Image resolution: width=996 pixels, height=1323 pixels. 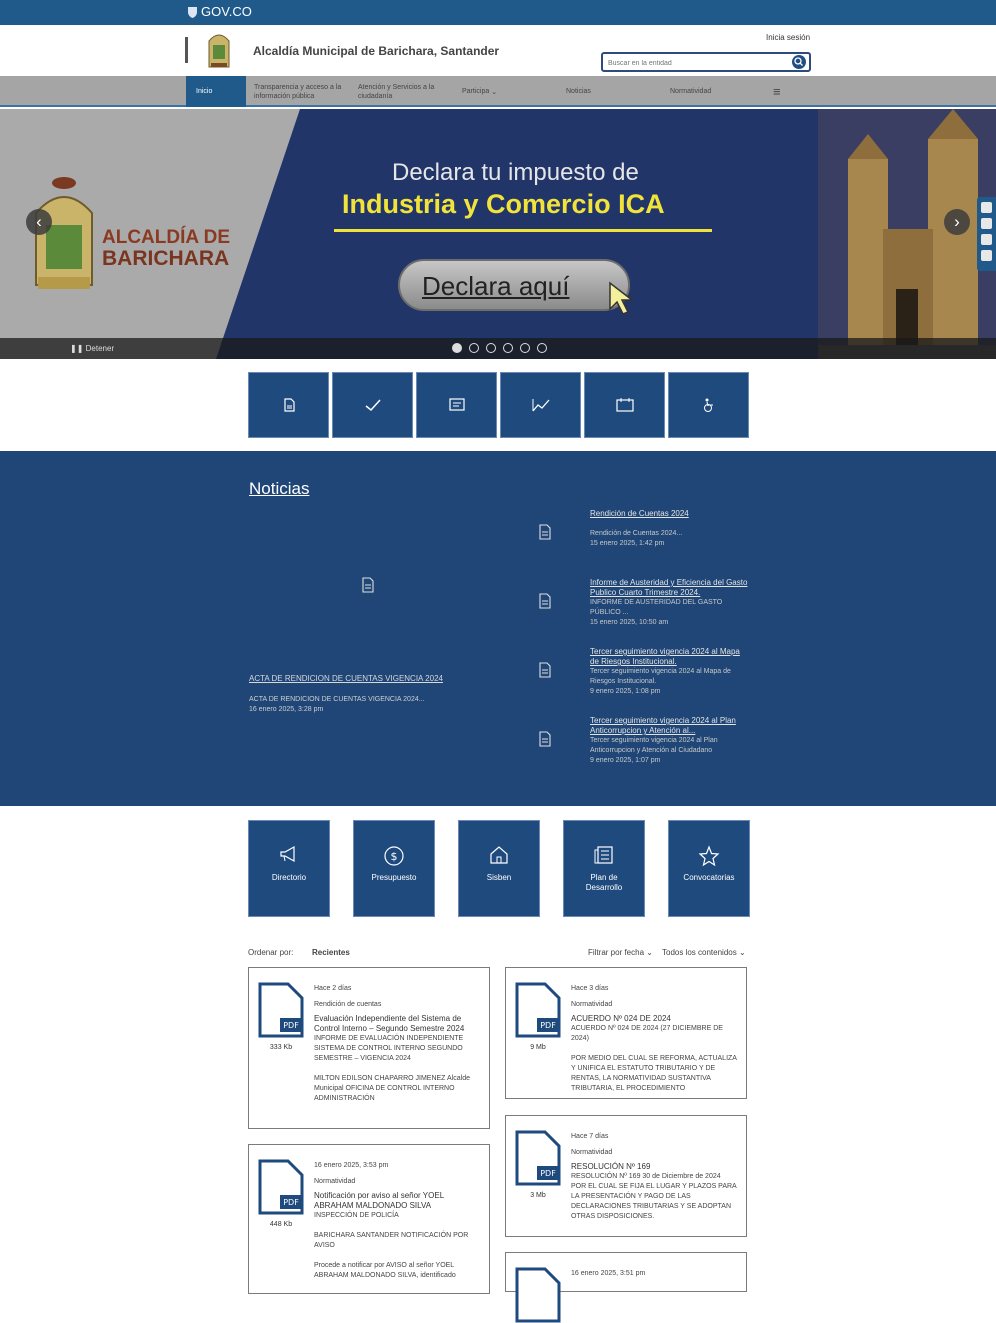 I want to click on carousel-stop-button: ❚❚ Detener, so click(x=92, y=348).